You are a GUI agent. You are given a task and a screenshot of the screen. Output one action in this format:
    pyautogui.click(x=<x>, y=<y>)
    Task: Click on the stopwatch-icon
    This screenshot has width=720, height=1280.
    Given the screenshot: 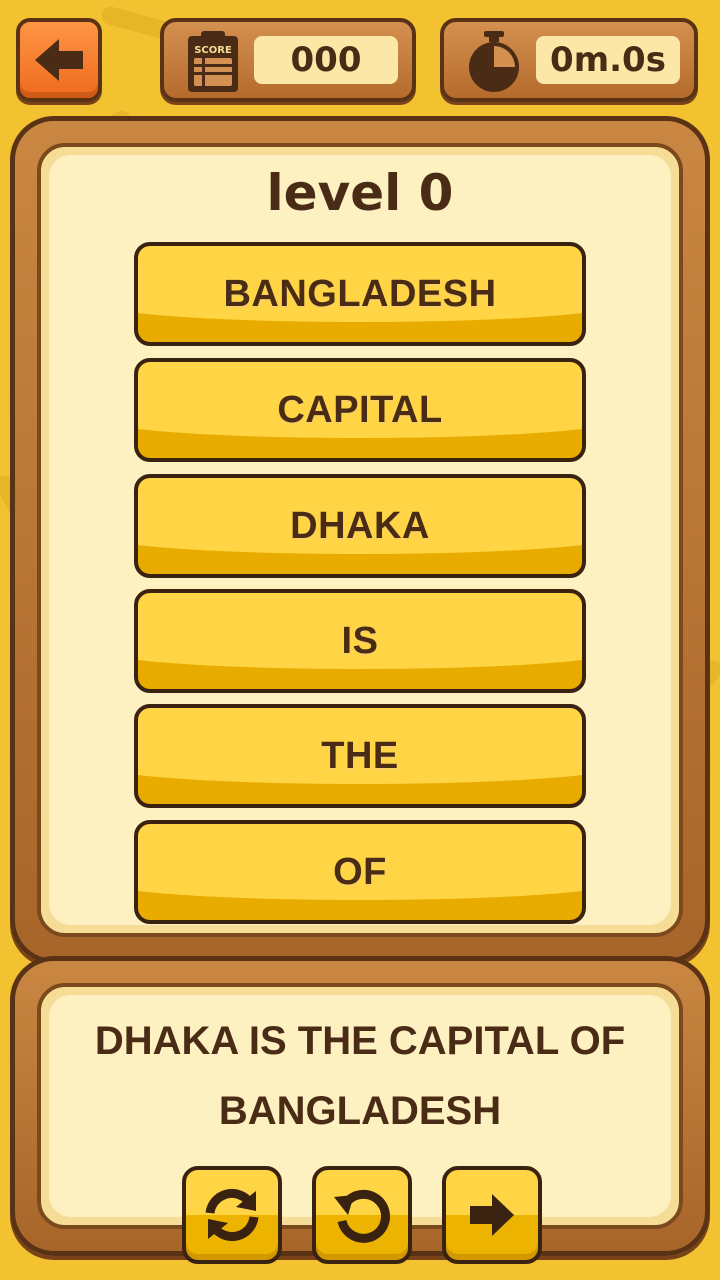 What is the action you would take?
    pyautogui.click(x=494, y=61)
    